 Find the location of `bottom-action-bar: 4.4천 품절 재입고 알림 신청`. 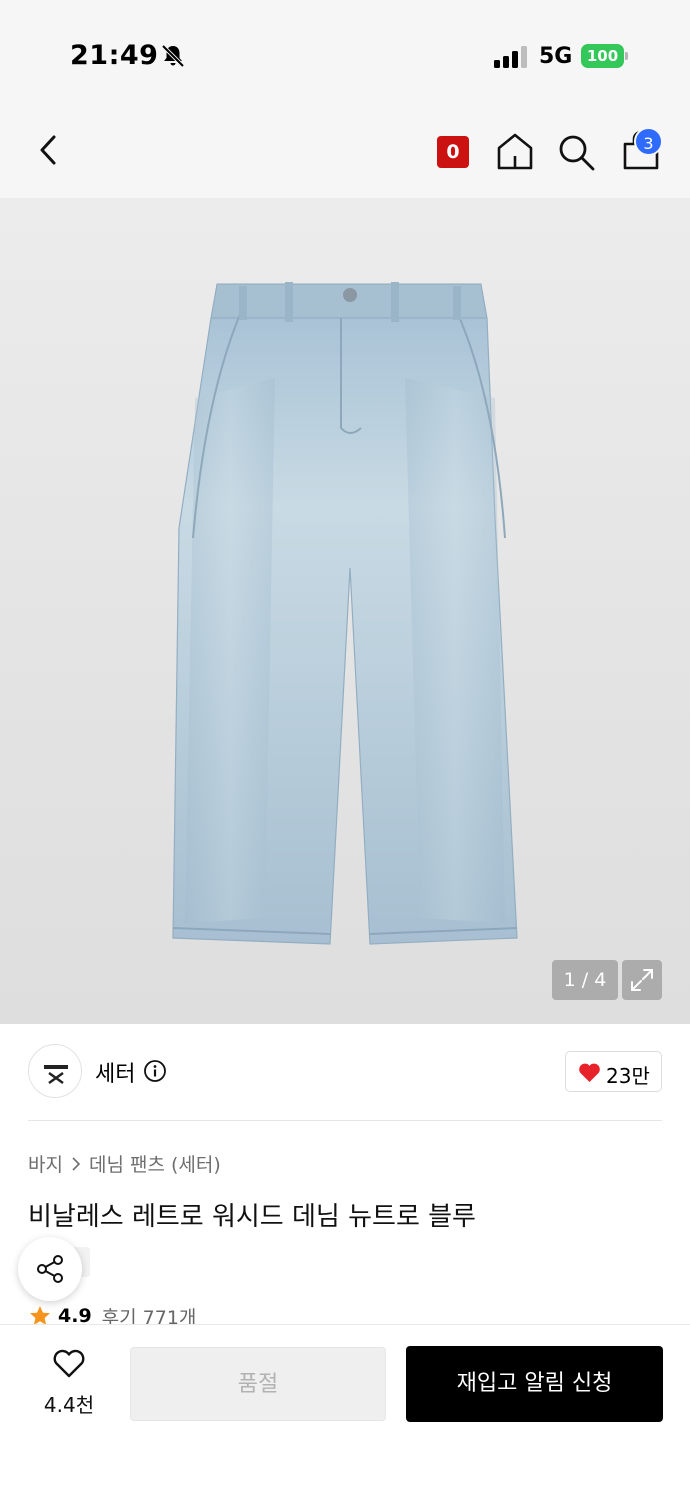

bottom-action-bar: 4.4천 품절 재입고 알림 신청 is located at coordinates (345, 1412).